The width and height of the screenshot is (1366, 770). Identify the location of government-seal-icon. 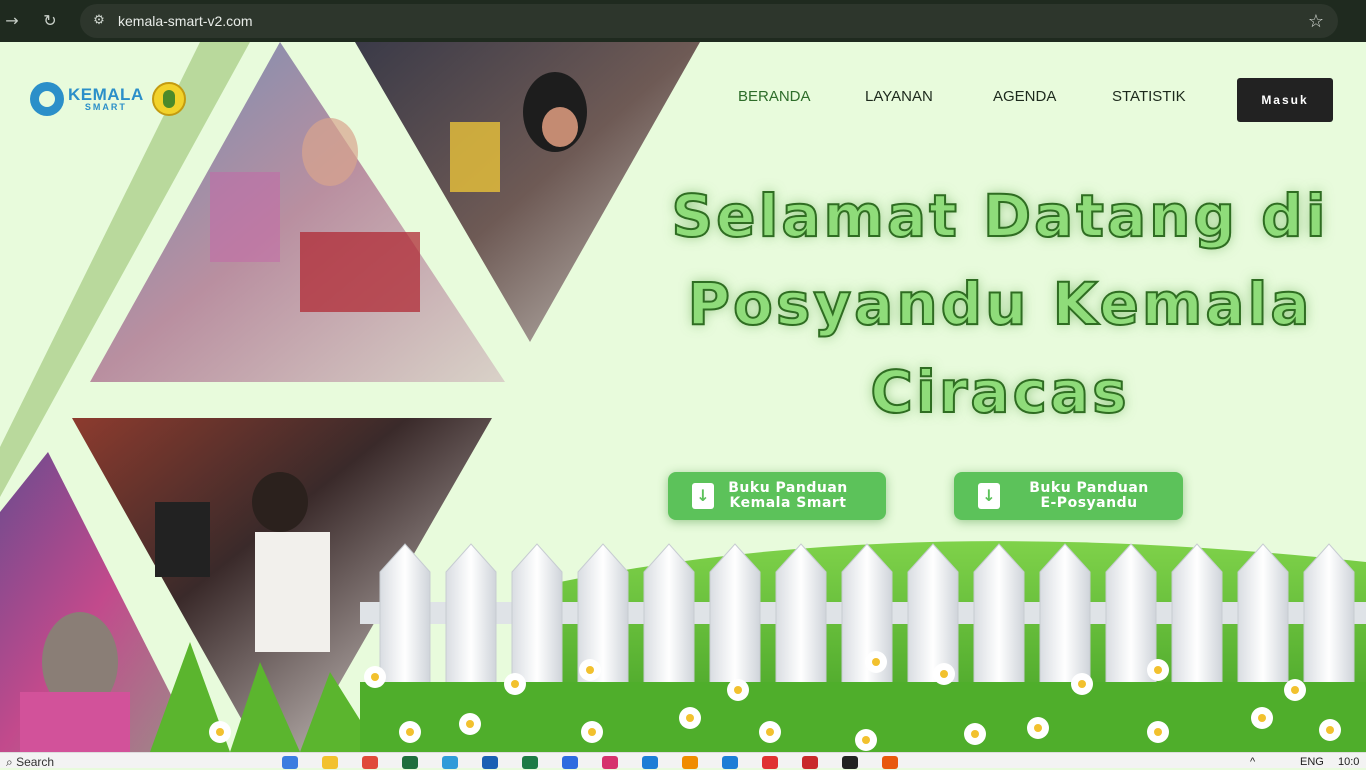
(168, 99).